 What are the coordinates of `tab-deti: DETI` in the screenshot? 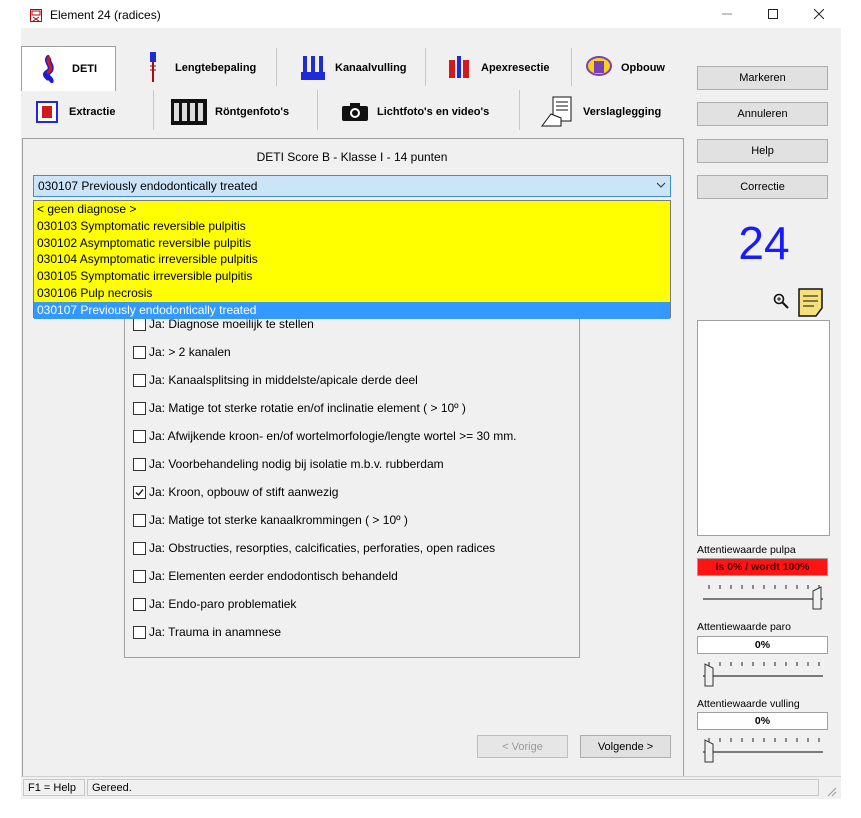 It's located at (68, 68).